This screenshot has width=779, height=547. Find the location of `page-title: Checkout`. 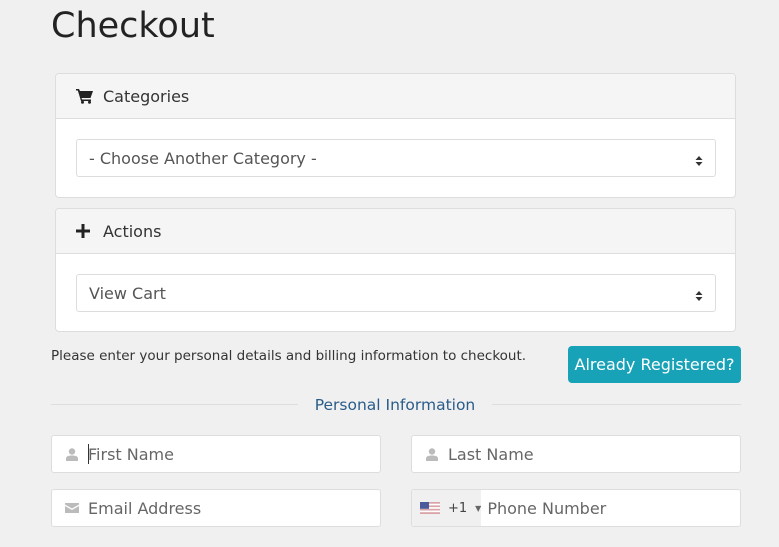

page-title: Checkout is located at coordinates (133, 26).